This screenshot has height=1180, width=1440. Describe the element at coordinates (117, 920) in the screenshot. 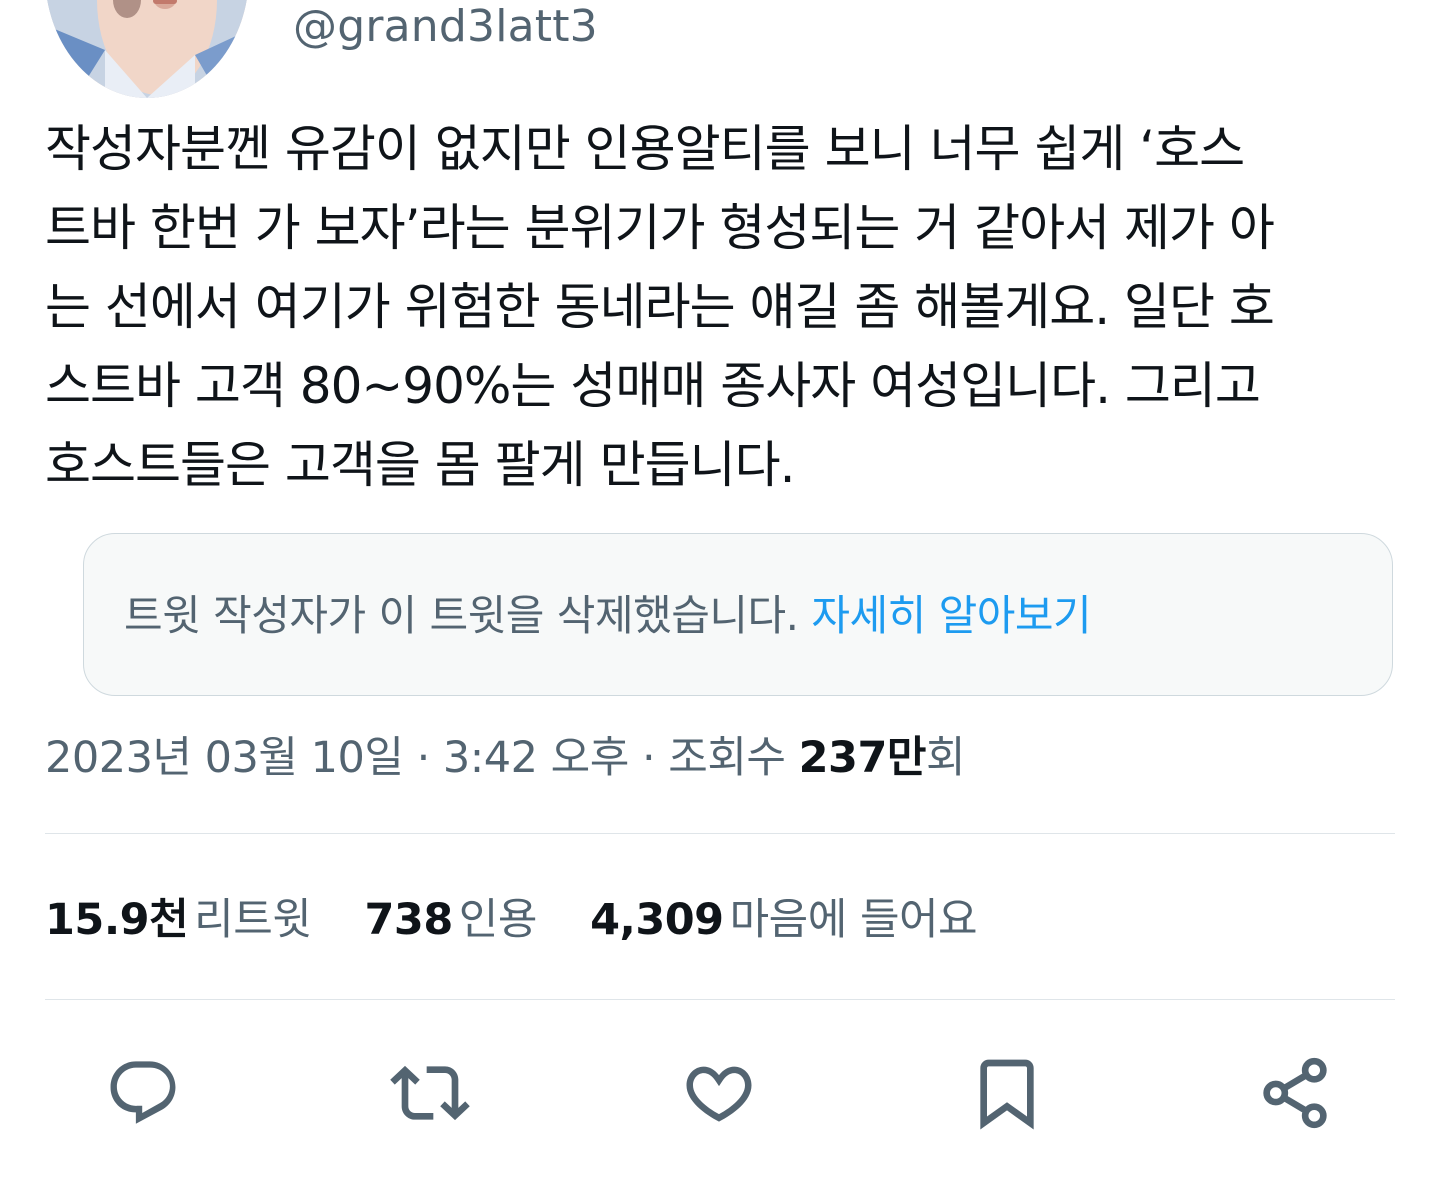

I see `retweets-count: 15.9천` at that location.